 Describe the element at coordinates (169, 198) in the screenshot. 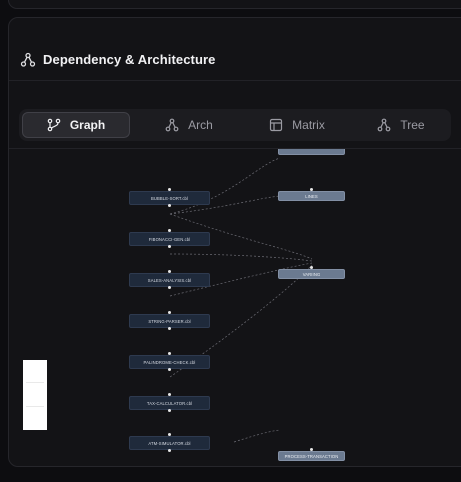

I see `graph-node: BUBBLE-SORT.cbl` at that location.